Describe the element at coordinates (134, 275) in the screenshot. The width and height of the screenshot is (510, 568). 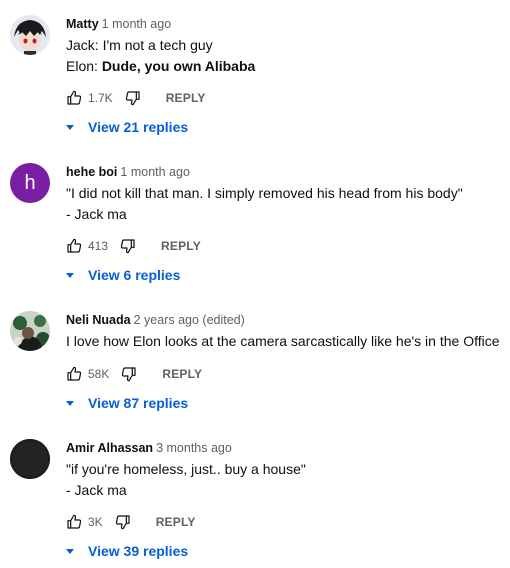
I see `view-replies-label: View 6 replies` at that location.